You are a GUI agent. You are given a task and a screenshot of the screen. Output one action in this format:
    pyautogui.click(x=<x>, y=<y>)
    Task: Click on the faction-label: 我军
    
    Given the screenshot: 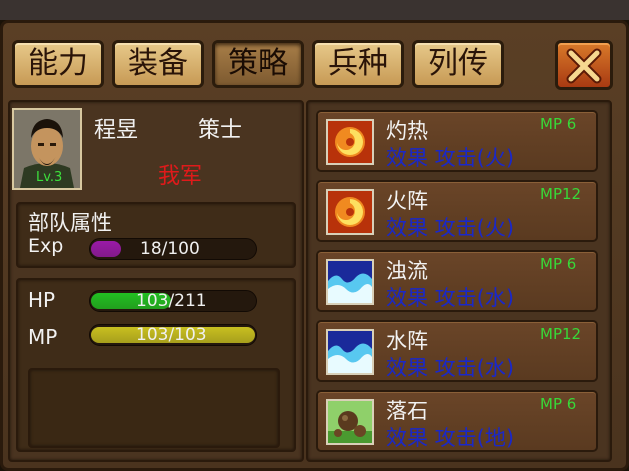 What is the action you would take?
    pyautogui.click(x=180, y=176)
    